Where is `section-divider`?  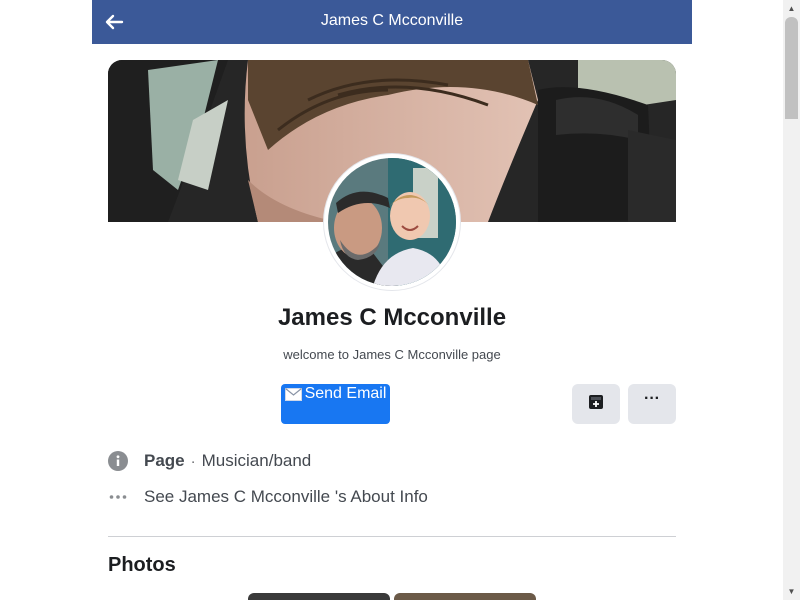 section-divider is located at coordinates (392, 536).